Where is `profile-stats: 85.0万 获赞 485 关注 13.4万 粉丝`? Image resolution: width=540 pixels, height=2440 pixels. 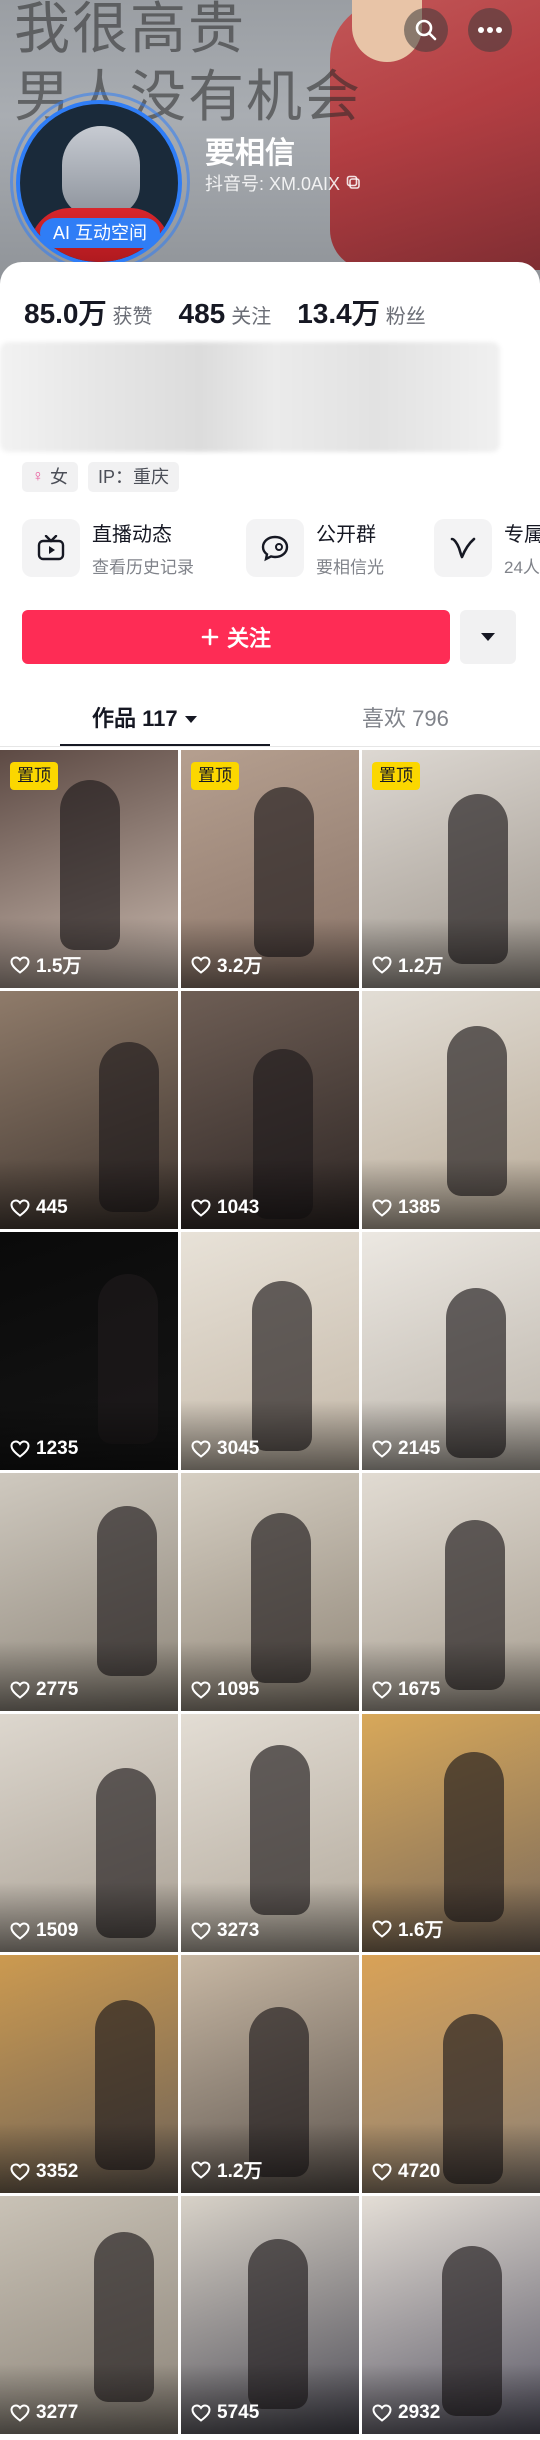
profile-stats: 85.0万 获赞 485 关注 13.4万 粉丝 is located at coordinates (238, 312).